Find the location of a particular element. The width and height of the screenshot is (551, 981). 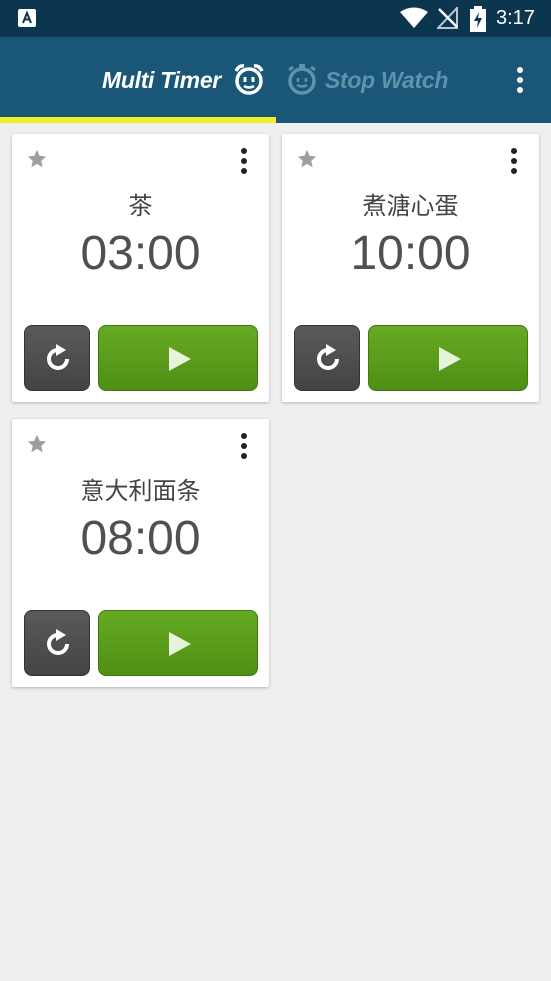

overflow-menu-icon is located at coordinates (520, 80).